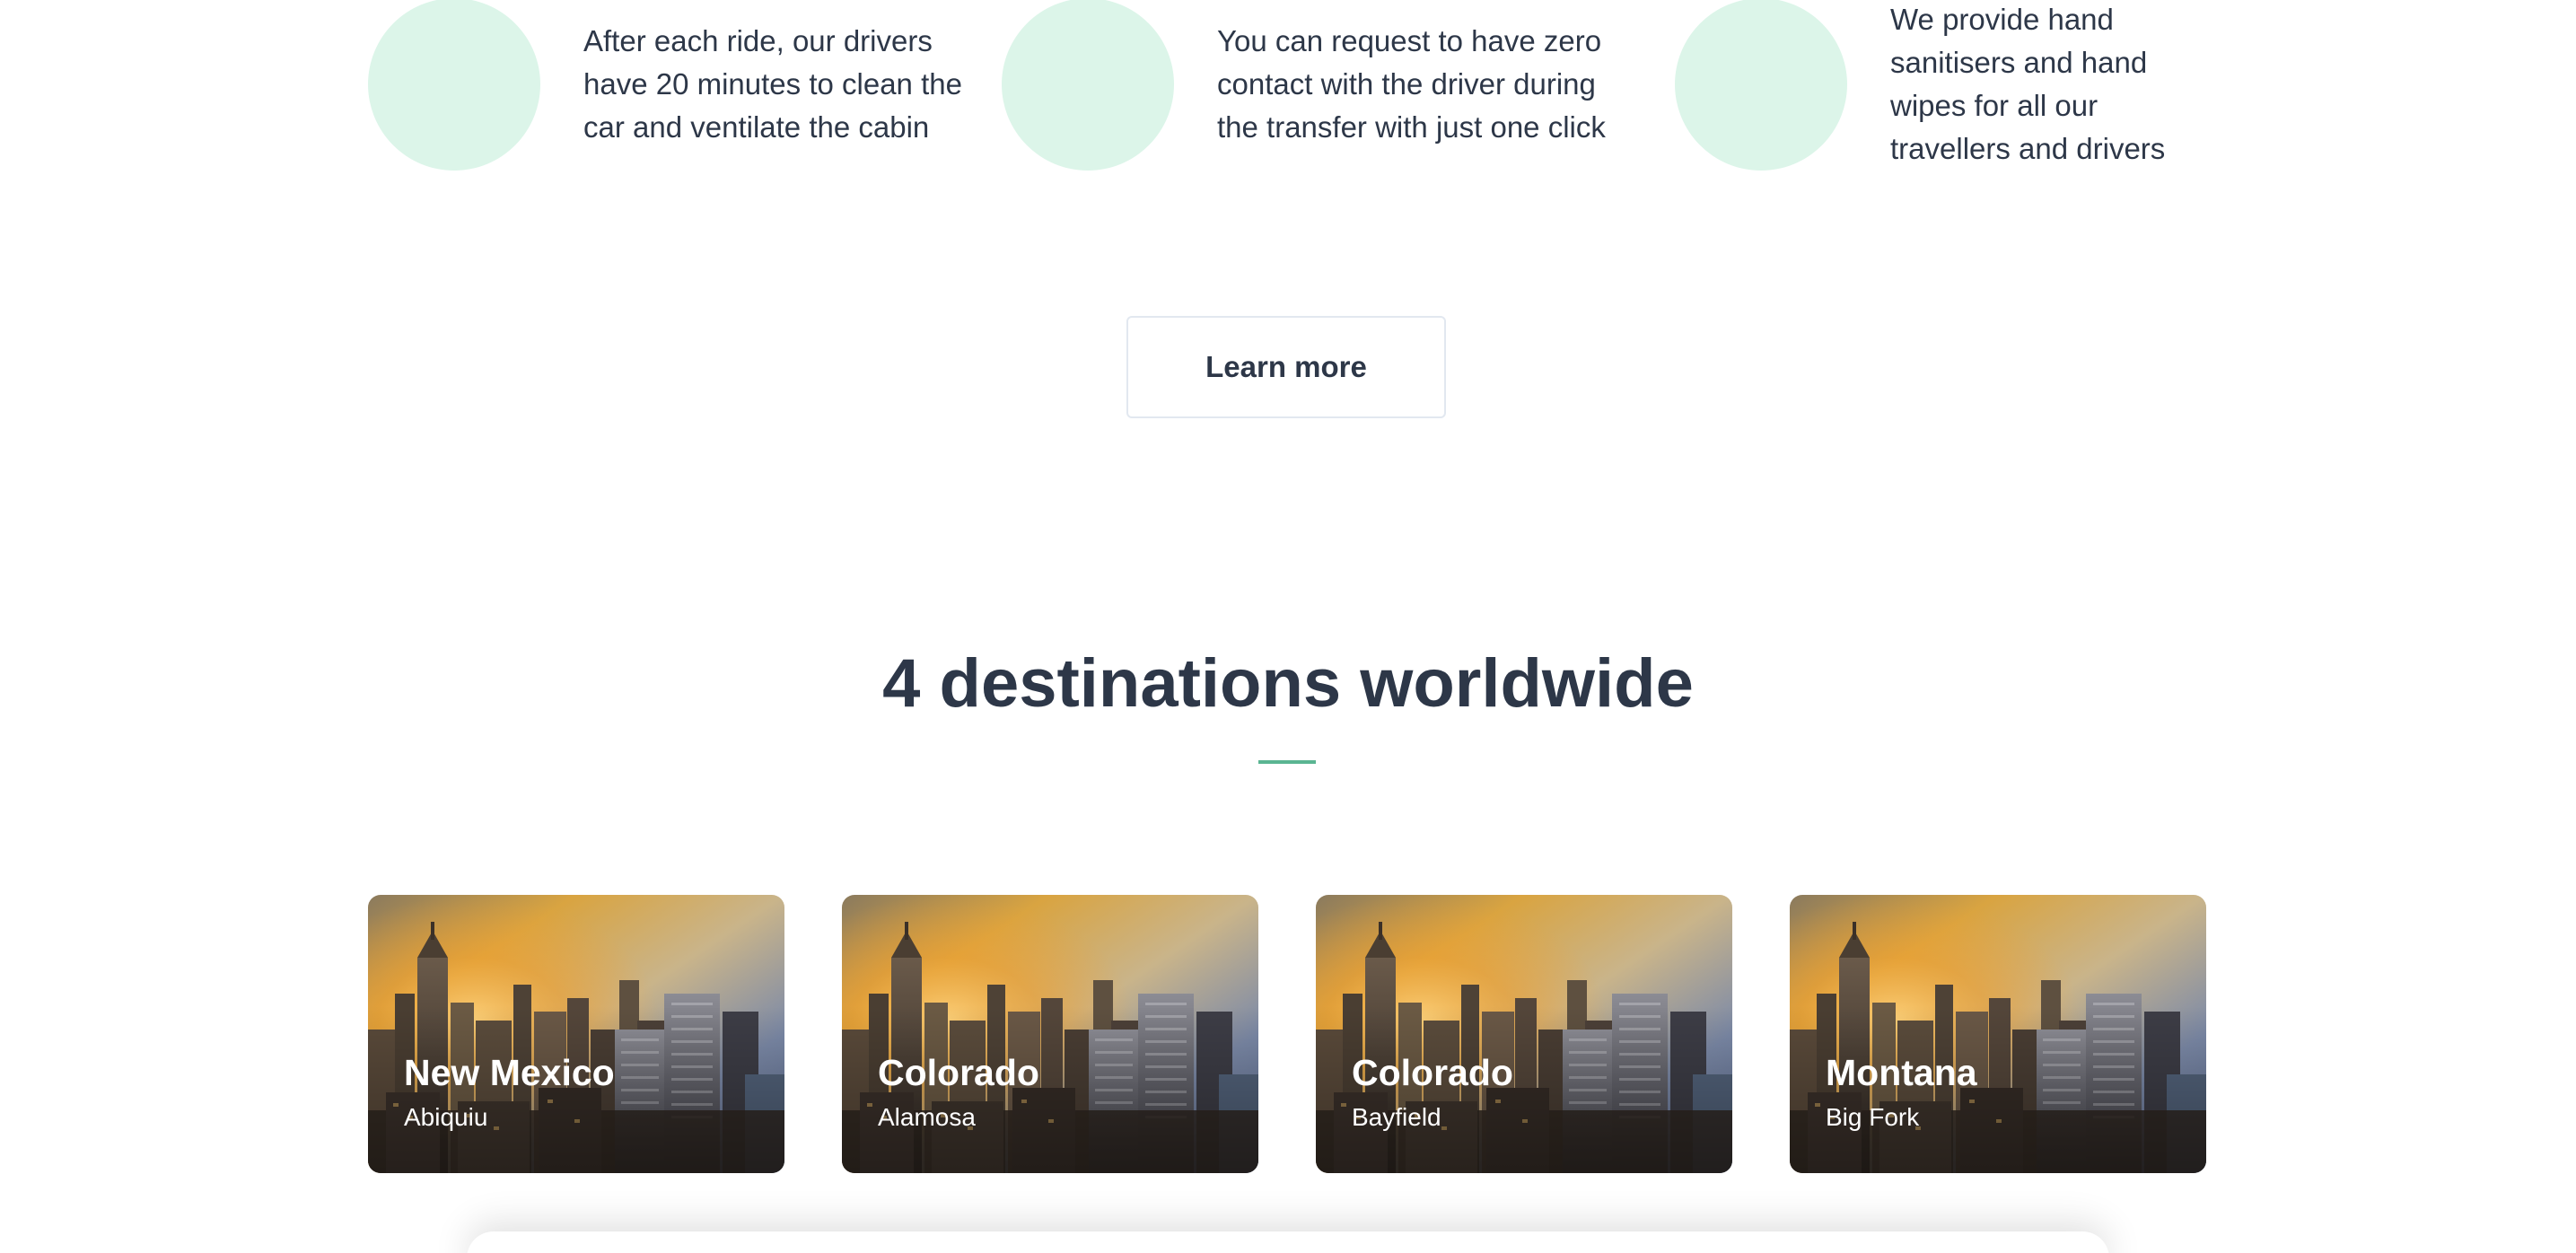 The height and width of the screenshot is (1253, 2576). Describe the element at coordinates (446, 1117) in the screenshot. I see `destination-city: Abiquiu` at that location.